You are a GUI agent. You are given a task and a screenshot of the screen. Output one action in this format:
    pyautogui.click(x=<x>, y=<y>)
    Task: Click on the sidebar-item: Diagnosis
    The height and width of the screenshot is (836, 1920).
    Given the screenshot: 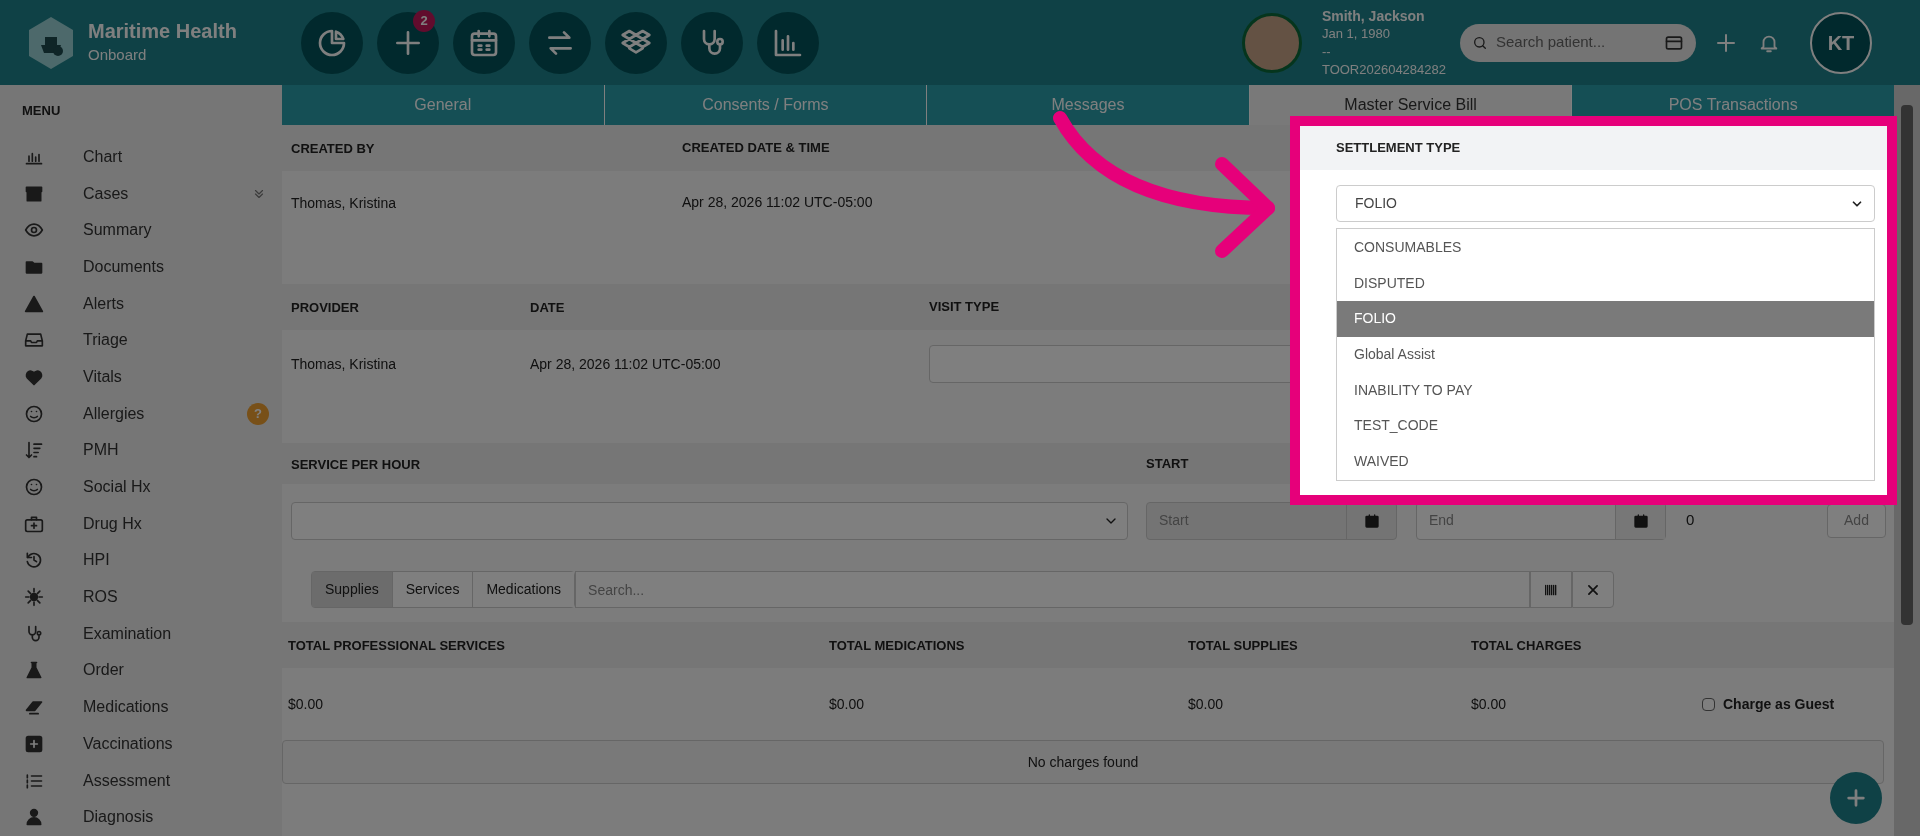 What is the action you would take?
    pyautogui.click(x=141, y=817)
    